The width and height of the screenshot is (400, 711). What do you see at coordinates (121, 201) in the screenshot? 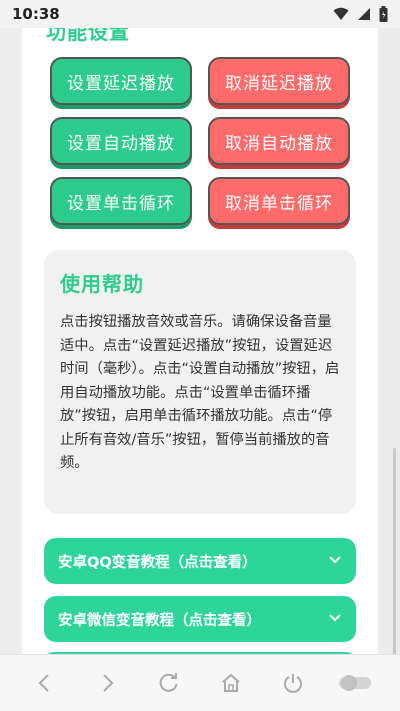
I see `set-loop-button: 设置单击循环` at bounding box center [121, 201].